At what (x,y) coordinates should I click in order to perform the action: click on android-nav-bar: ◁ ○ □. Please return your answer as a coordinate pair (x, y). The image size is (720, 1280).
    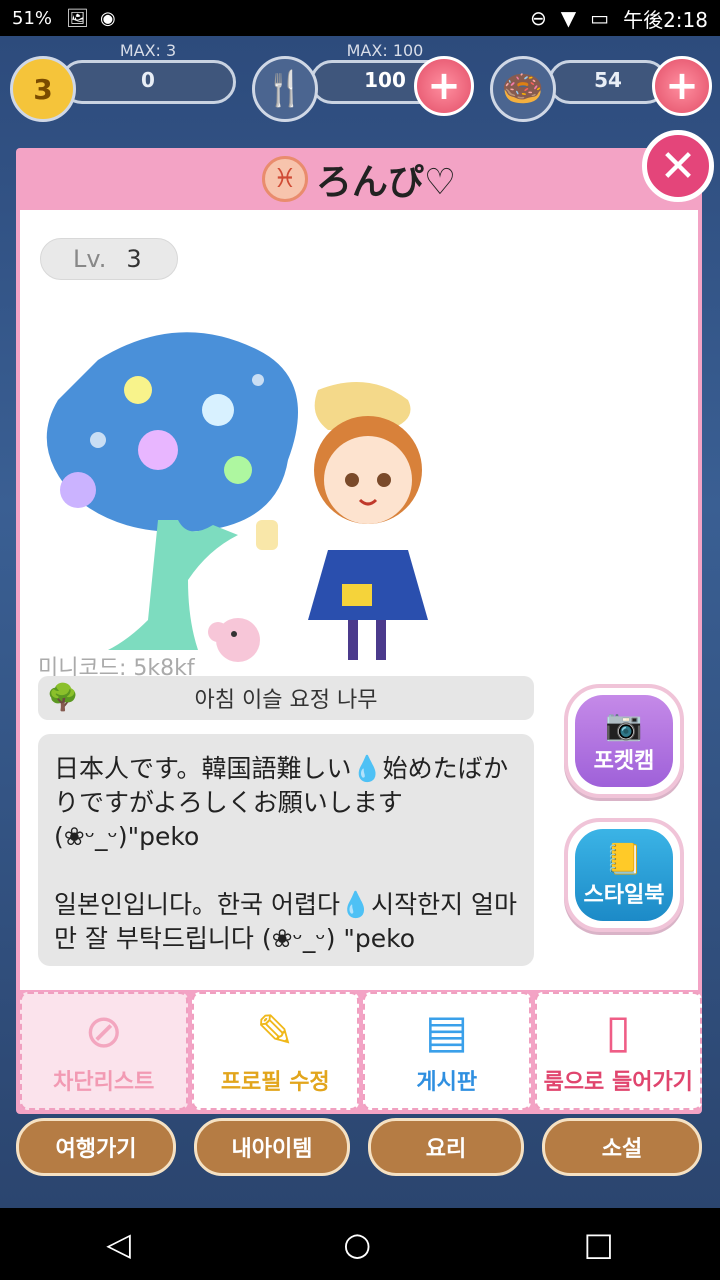
    Looking at the image, I should click on (360, 1244).